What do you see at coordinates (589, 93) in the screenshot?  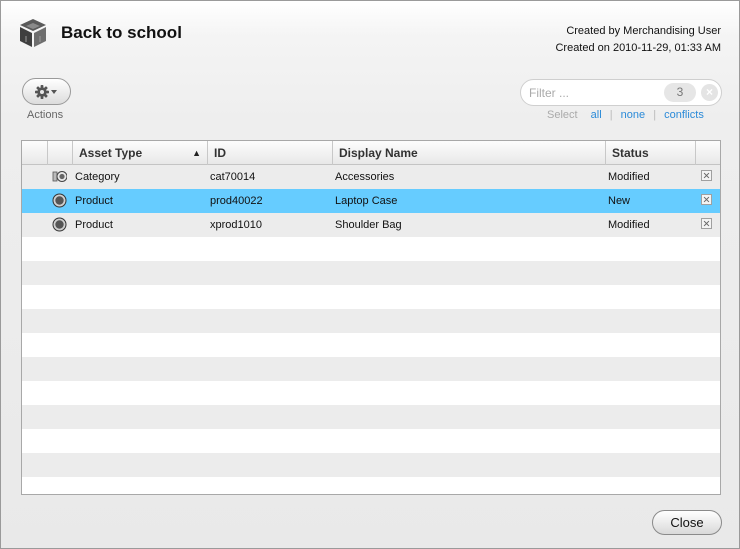 I see `filter-input` at bounding box center [589, 93].